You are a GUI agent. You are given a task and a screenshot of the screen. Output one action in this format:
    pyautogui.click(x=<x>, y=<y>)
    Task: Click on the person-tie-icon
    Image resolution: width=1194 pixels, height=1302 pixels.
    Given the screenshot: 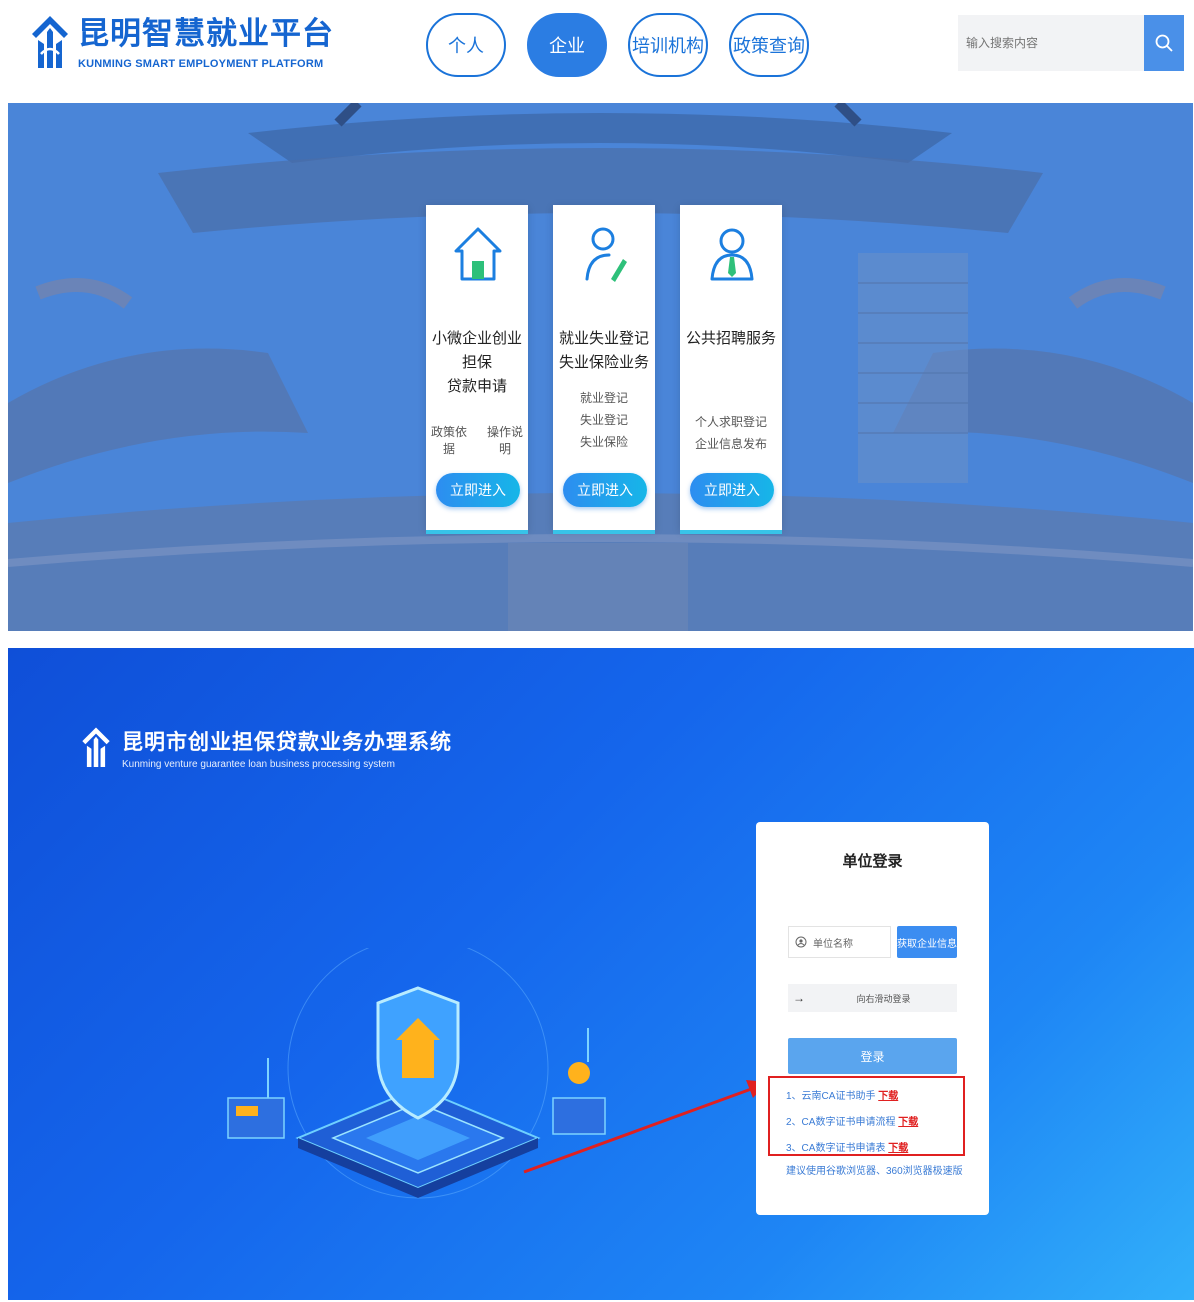 What is the action you would take?
    pyautogui.click(x=732, y=254)
    